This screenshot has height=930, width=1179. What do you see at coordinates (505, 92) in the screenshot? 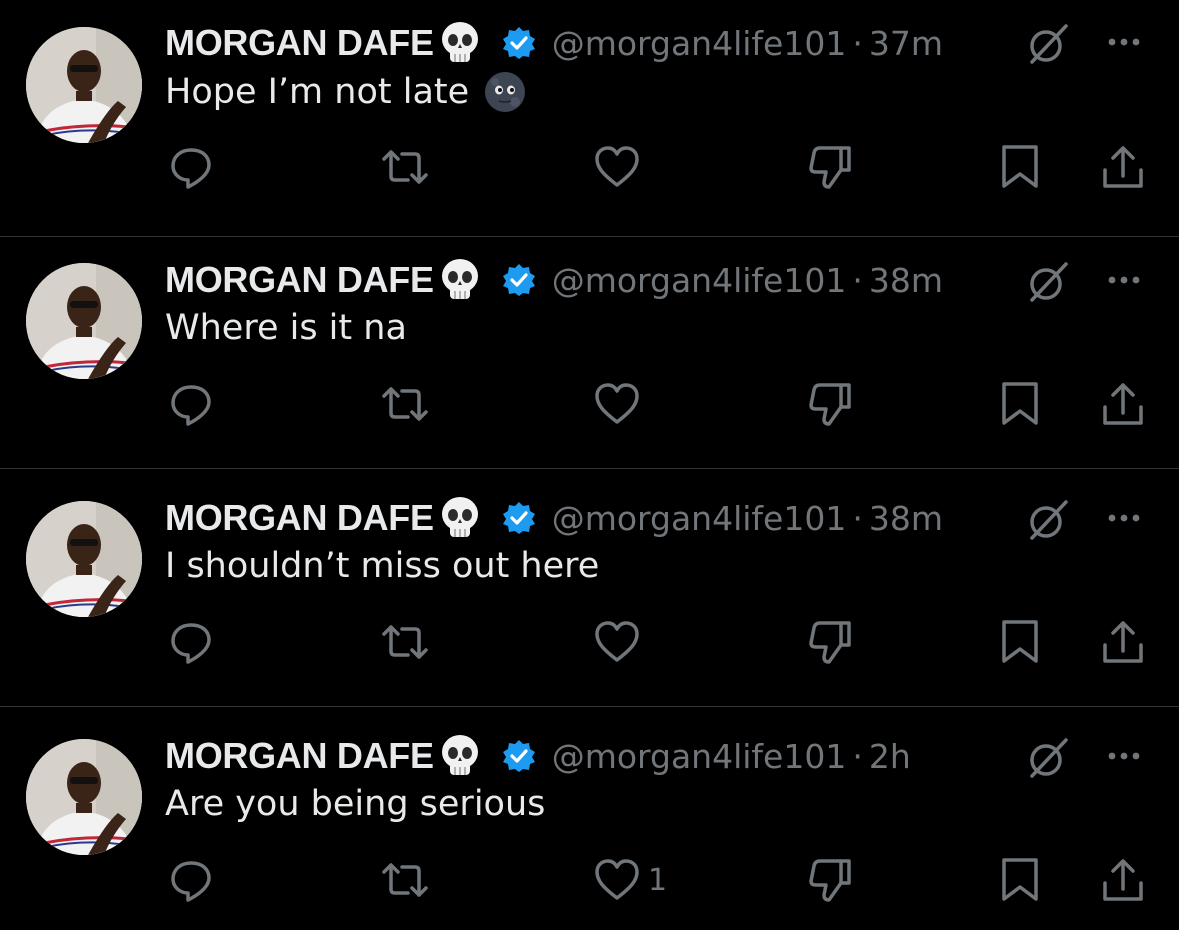
I see `new-moon-face-emoji` at bounding box center [505, 92].